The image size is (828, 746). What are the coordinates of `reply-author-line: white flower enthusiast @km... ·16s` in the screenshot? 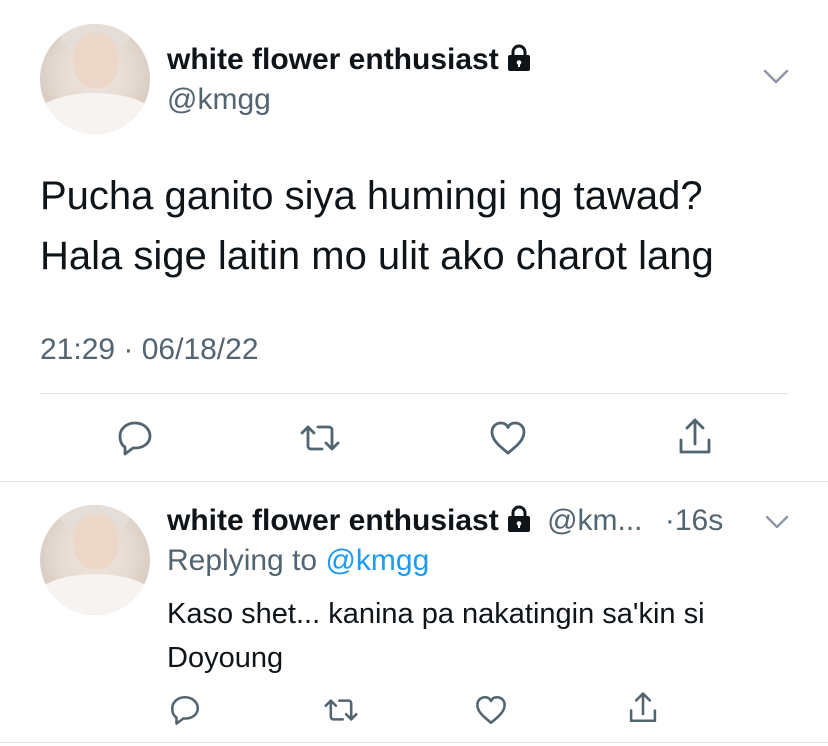 It's located at (445, 522).